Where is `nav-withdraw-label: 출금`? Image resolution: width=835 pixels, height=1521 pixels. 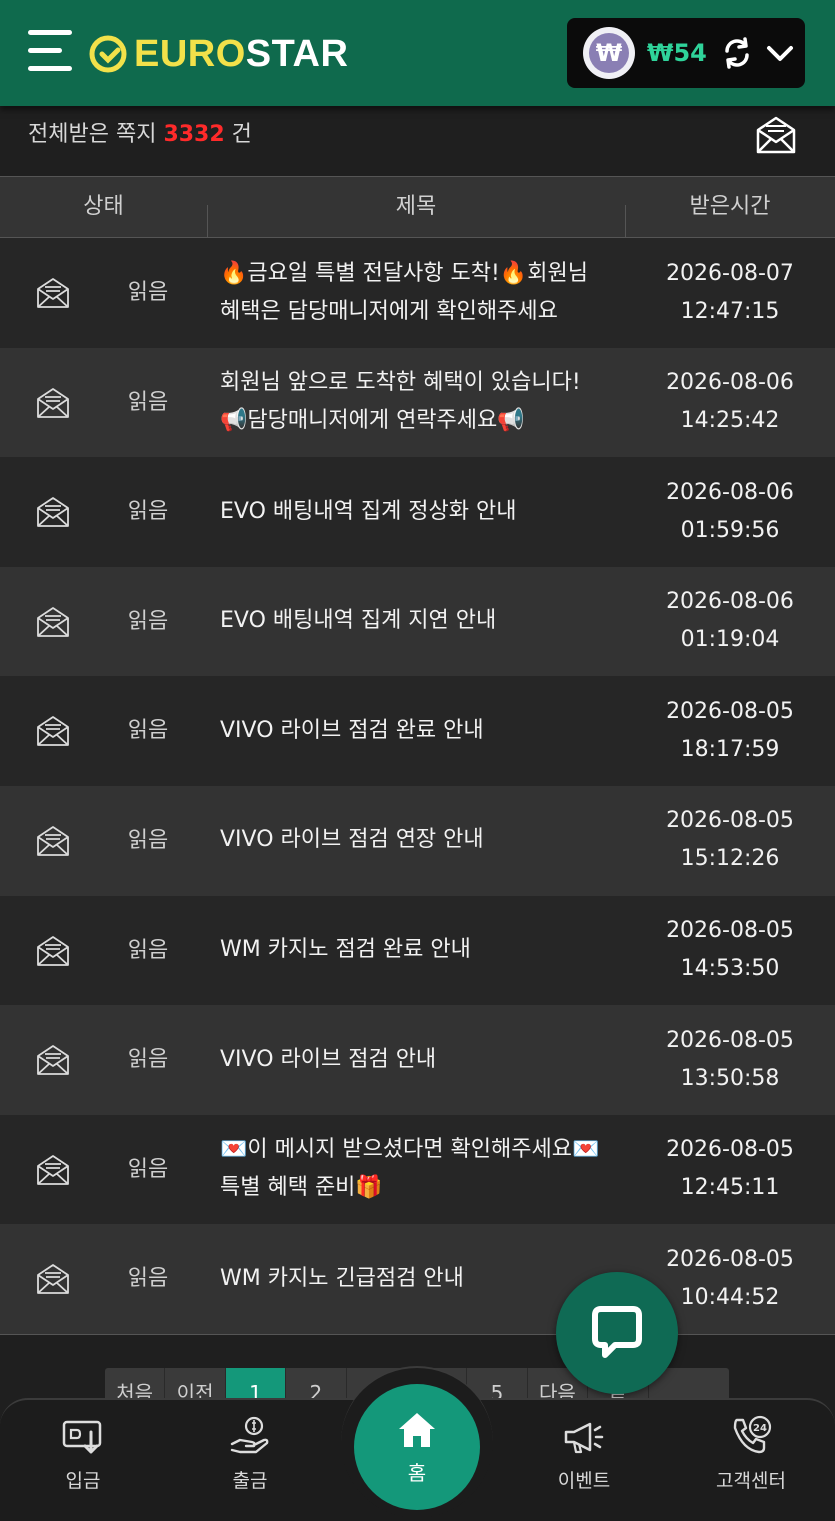
nav-withdraw-label: 출금 is located at coordinates (250, 1481).